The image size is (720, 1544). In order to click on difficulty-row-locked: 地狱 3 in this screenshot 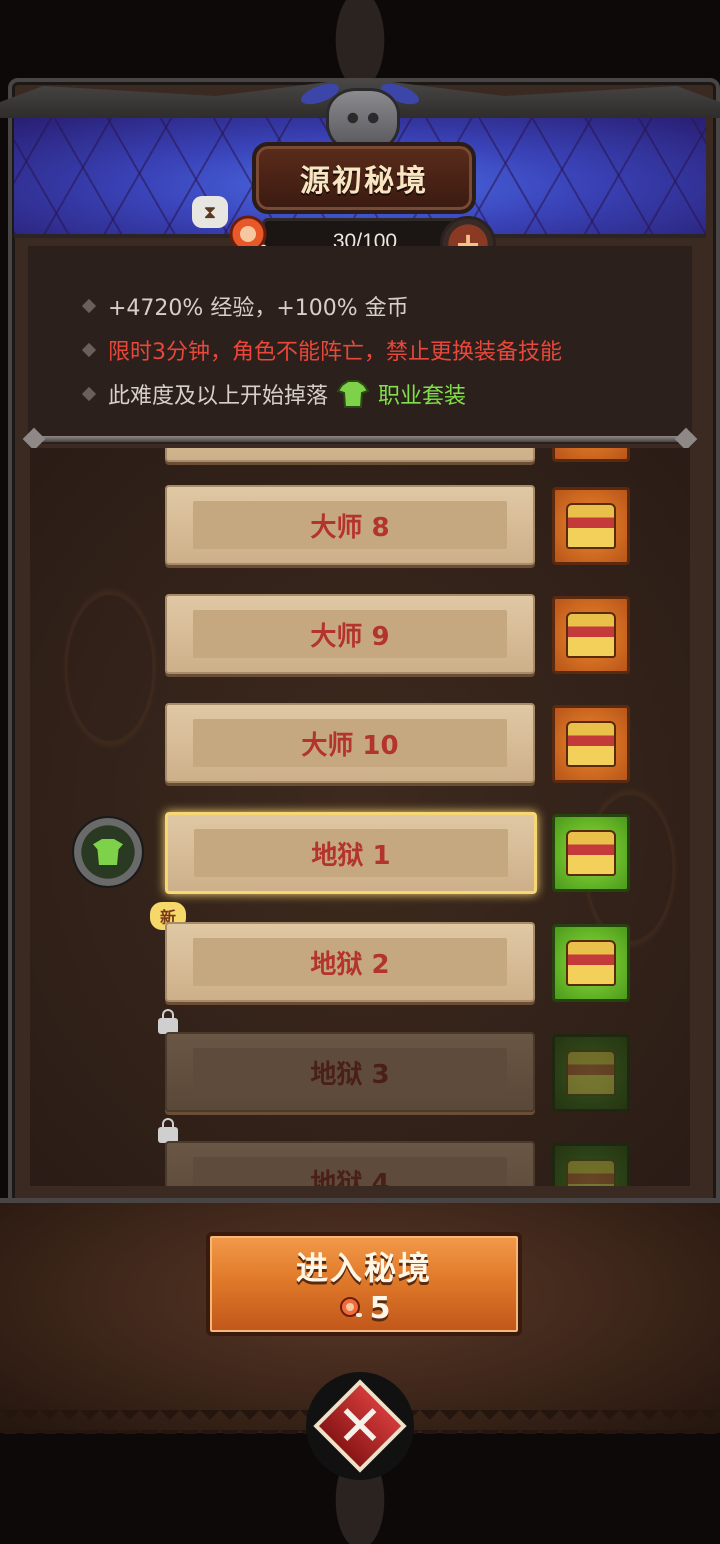, I will do `click(360, 1060)`.